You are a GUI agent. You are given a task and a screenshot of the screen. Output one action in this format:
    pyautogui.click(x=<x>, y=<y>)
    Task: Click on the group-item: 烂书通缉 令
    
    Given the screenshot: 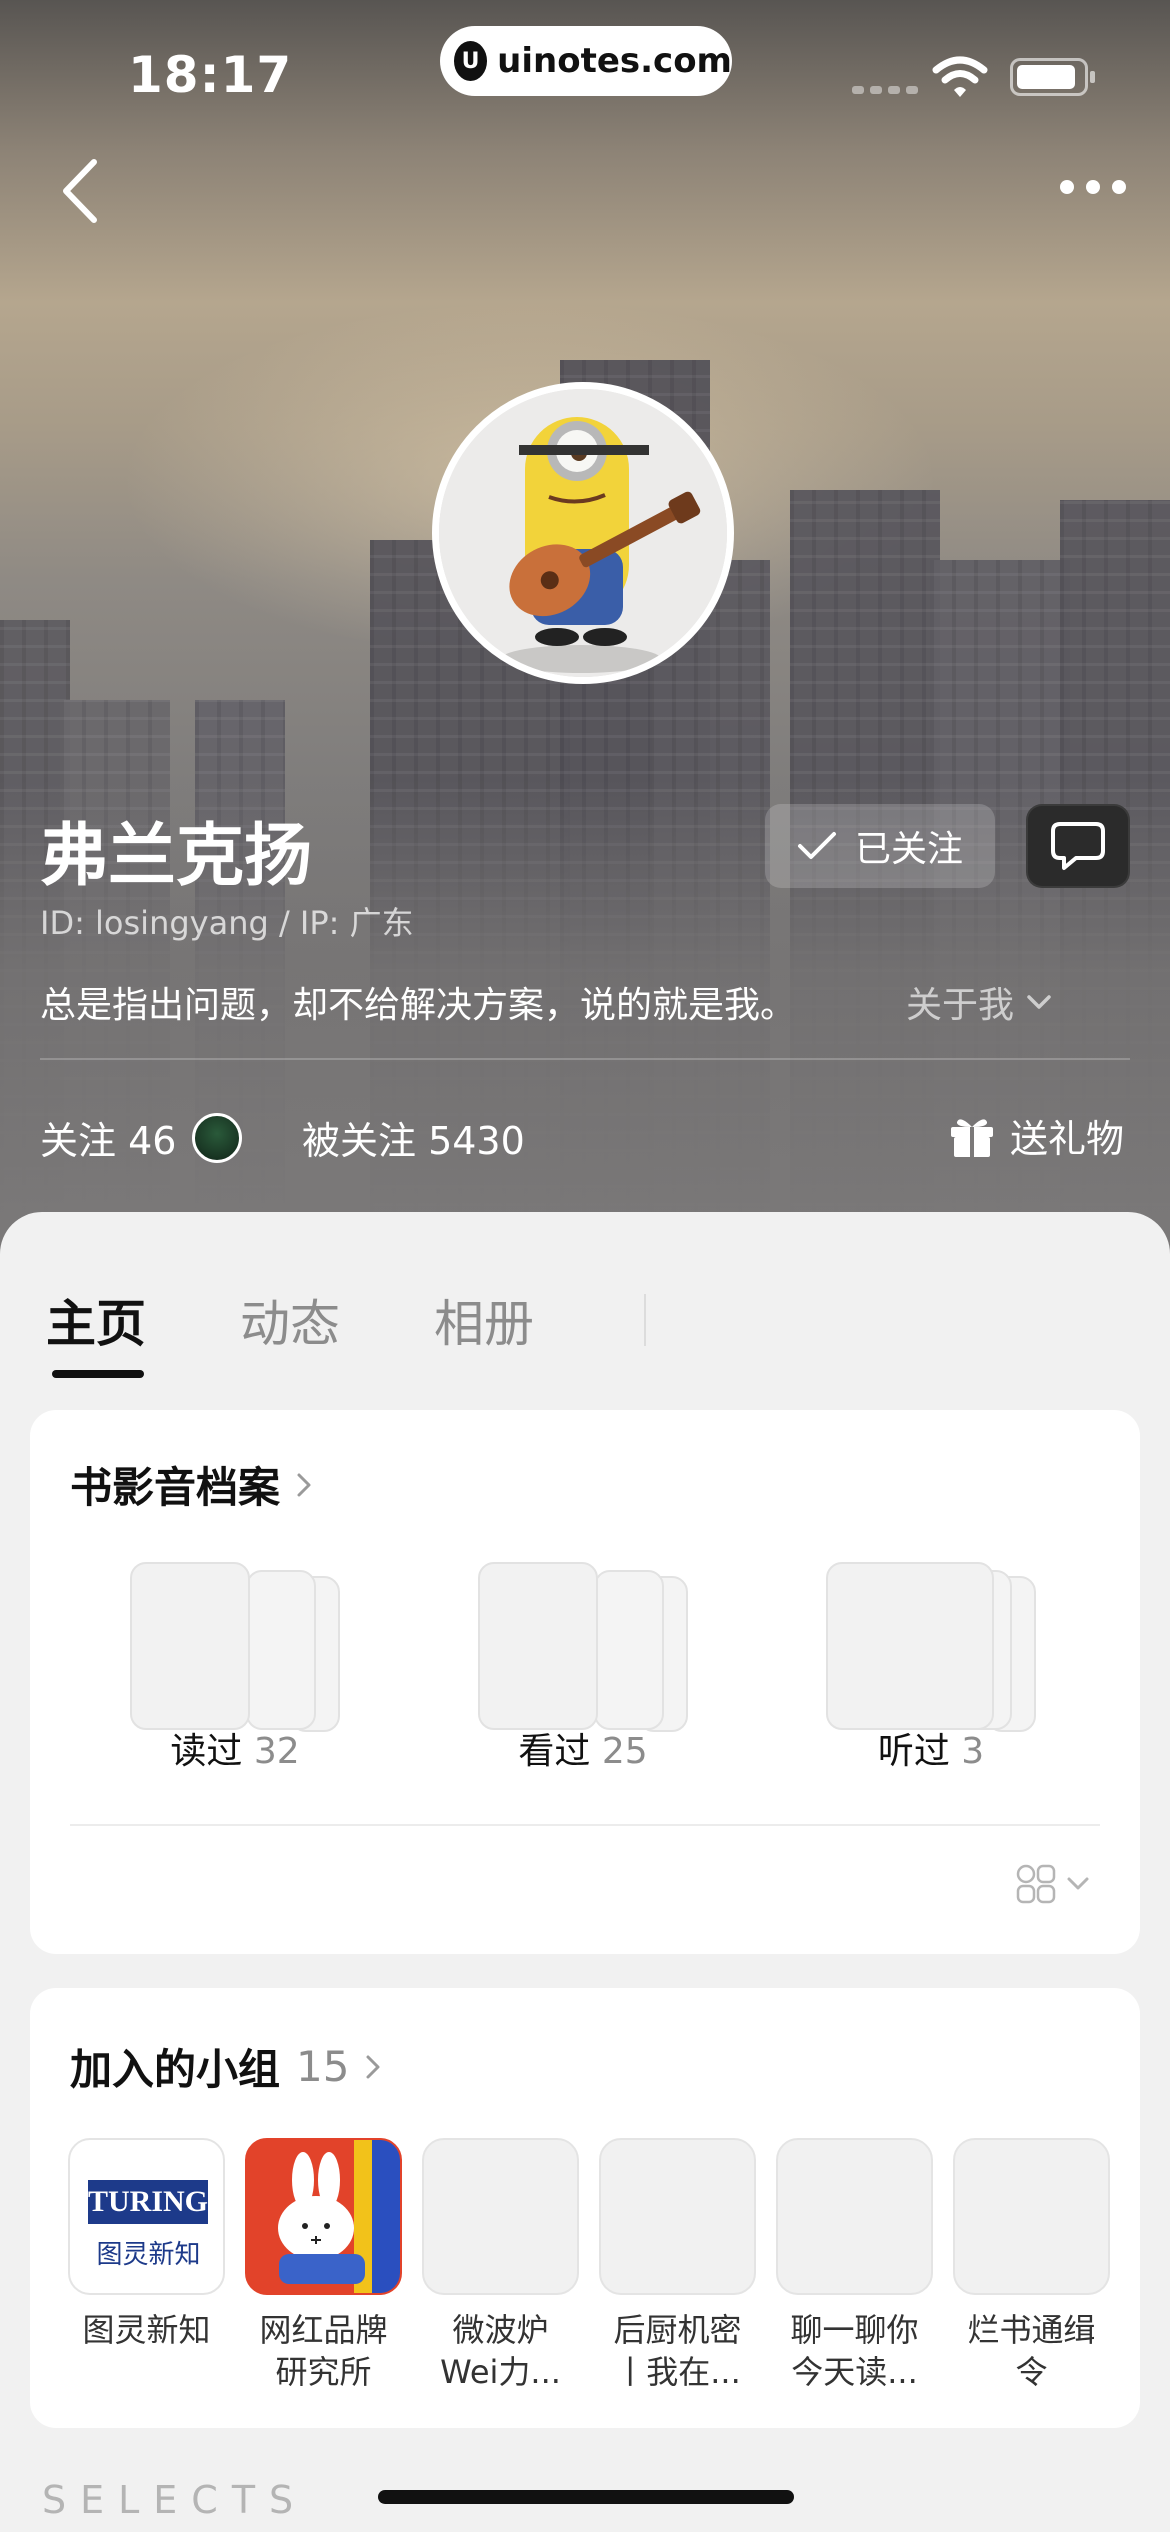 What is the action you would take?
    pyautogui.click(x=1031, y=2265)
    